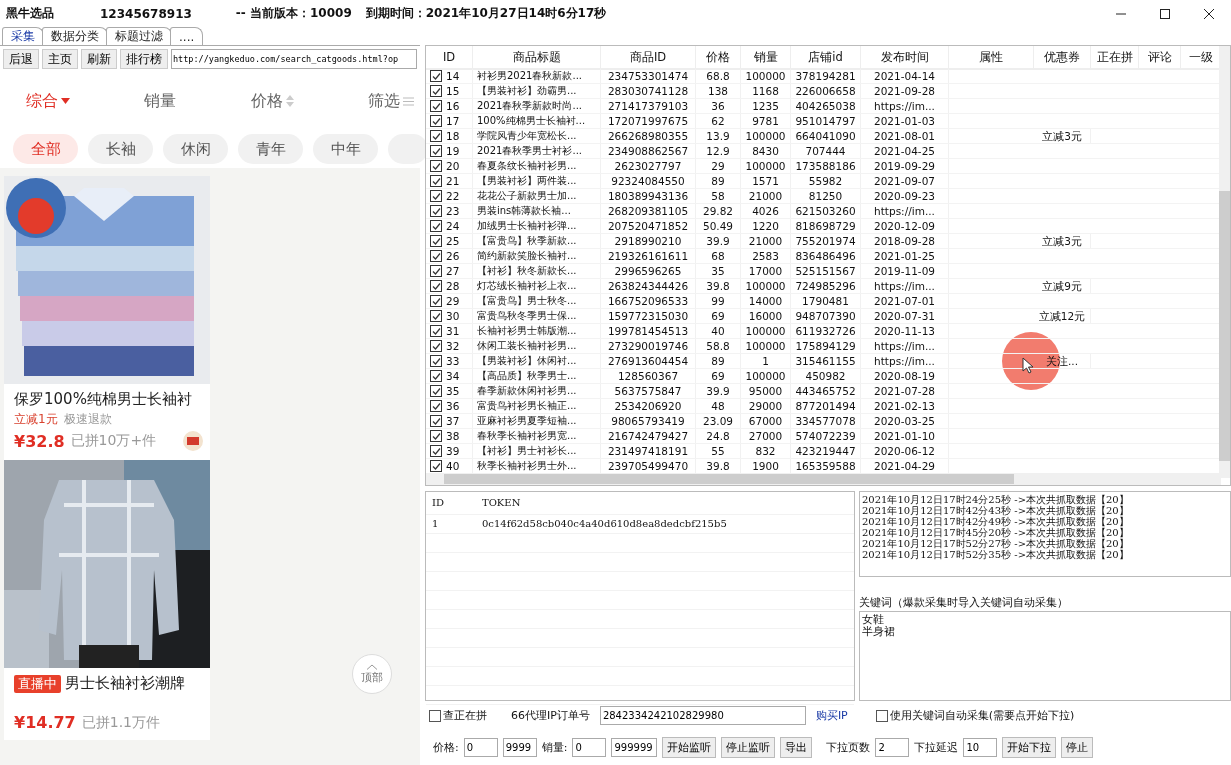  Describe the element at coordinates (702, 716) in the screenshot. I see `proxy-order-field: 2842334242102829980` at that location.